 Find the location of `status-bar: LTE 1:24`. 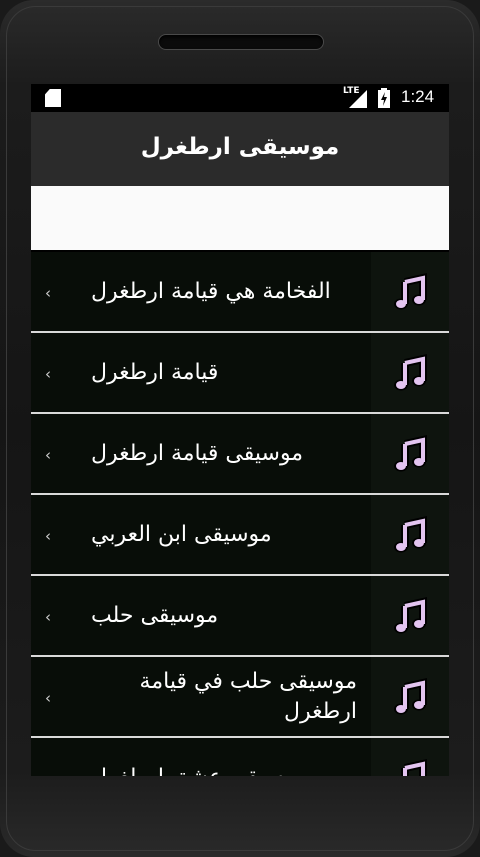

status-bar: LTE 1:24 is located at coordinates (240, 98).